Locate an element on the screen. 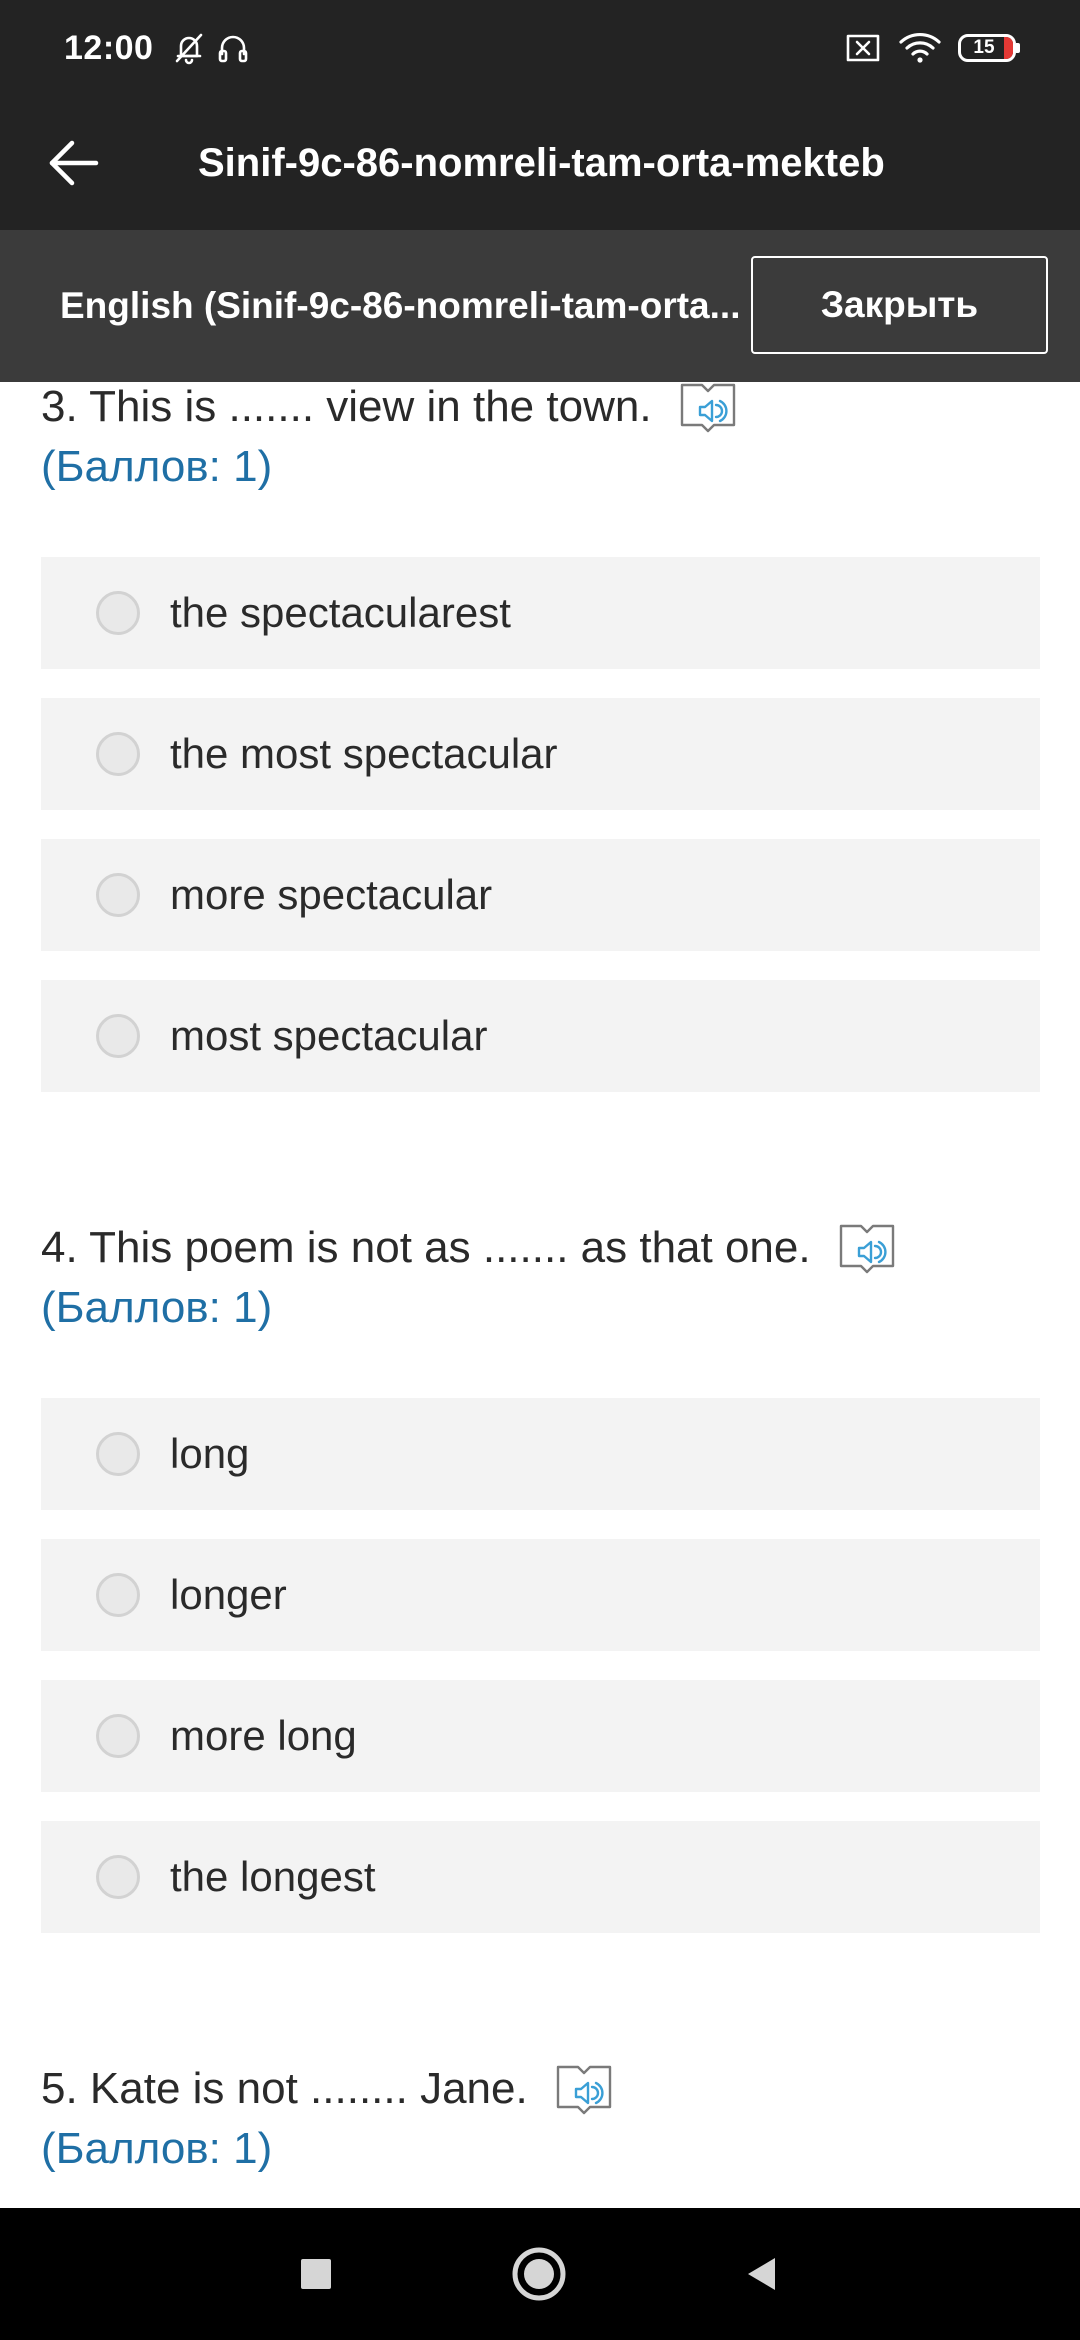 The width and height of the screenshot is (1080, 2340). status-notification-icons is located at coordinates (211, 48).